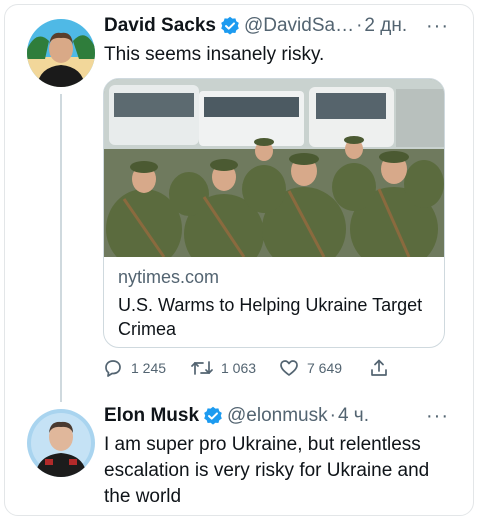  I want to click on tweet-timestamp: 4 ч., so click(353, 416).